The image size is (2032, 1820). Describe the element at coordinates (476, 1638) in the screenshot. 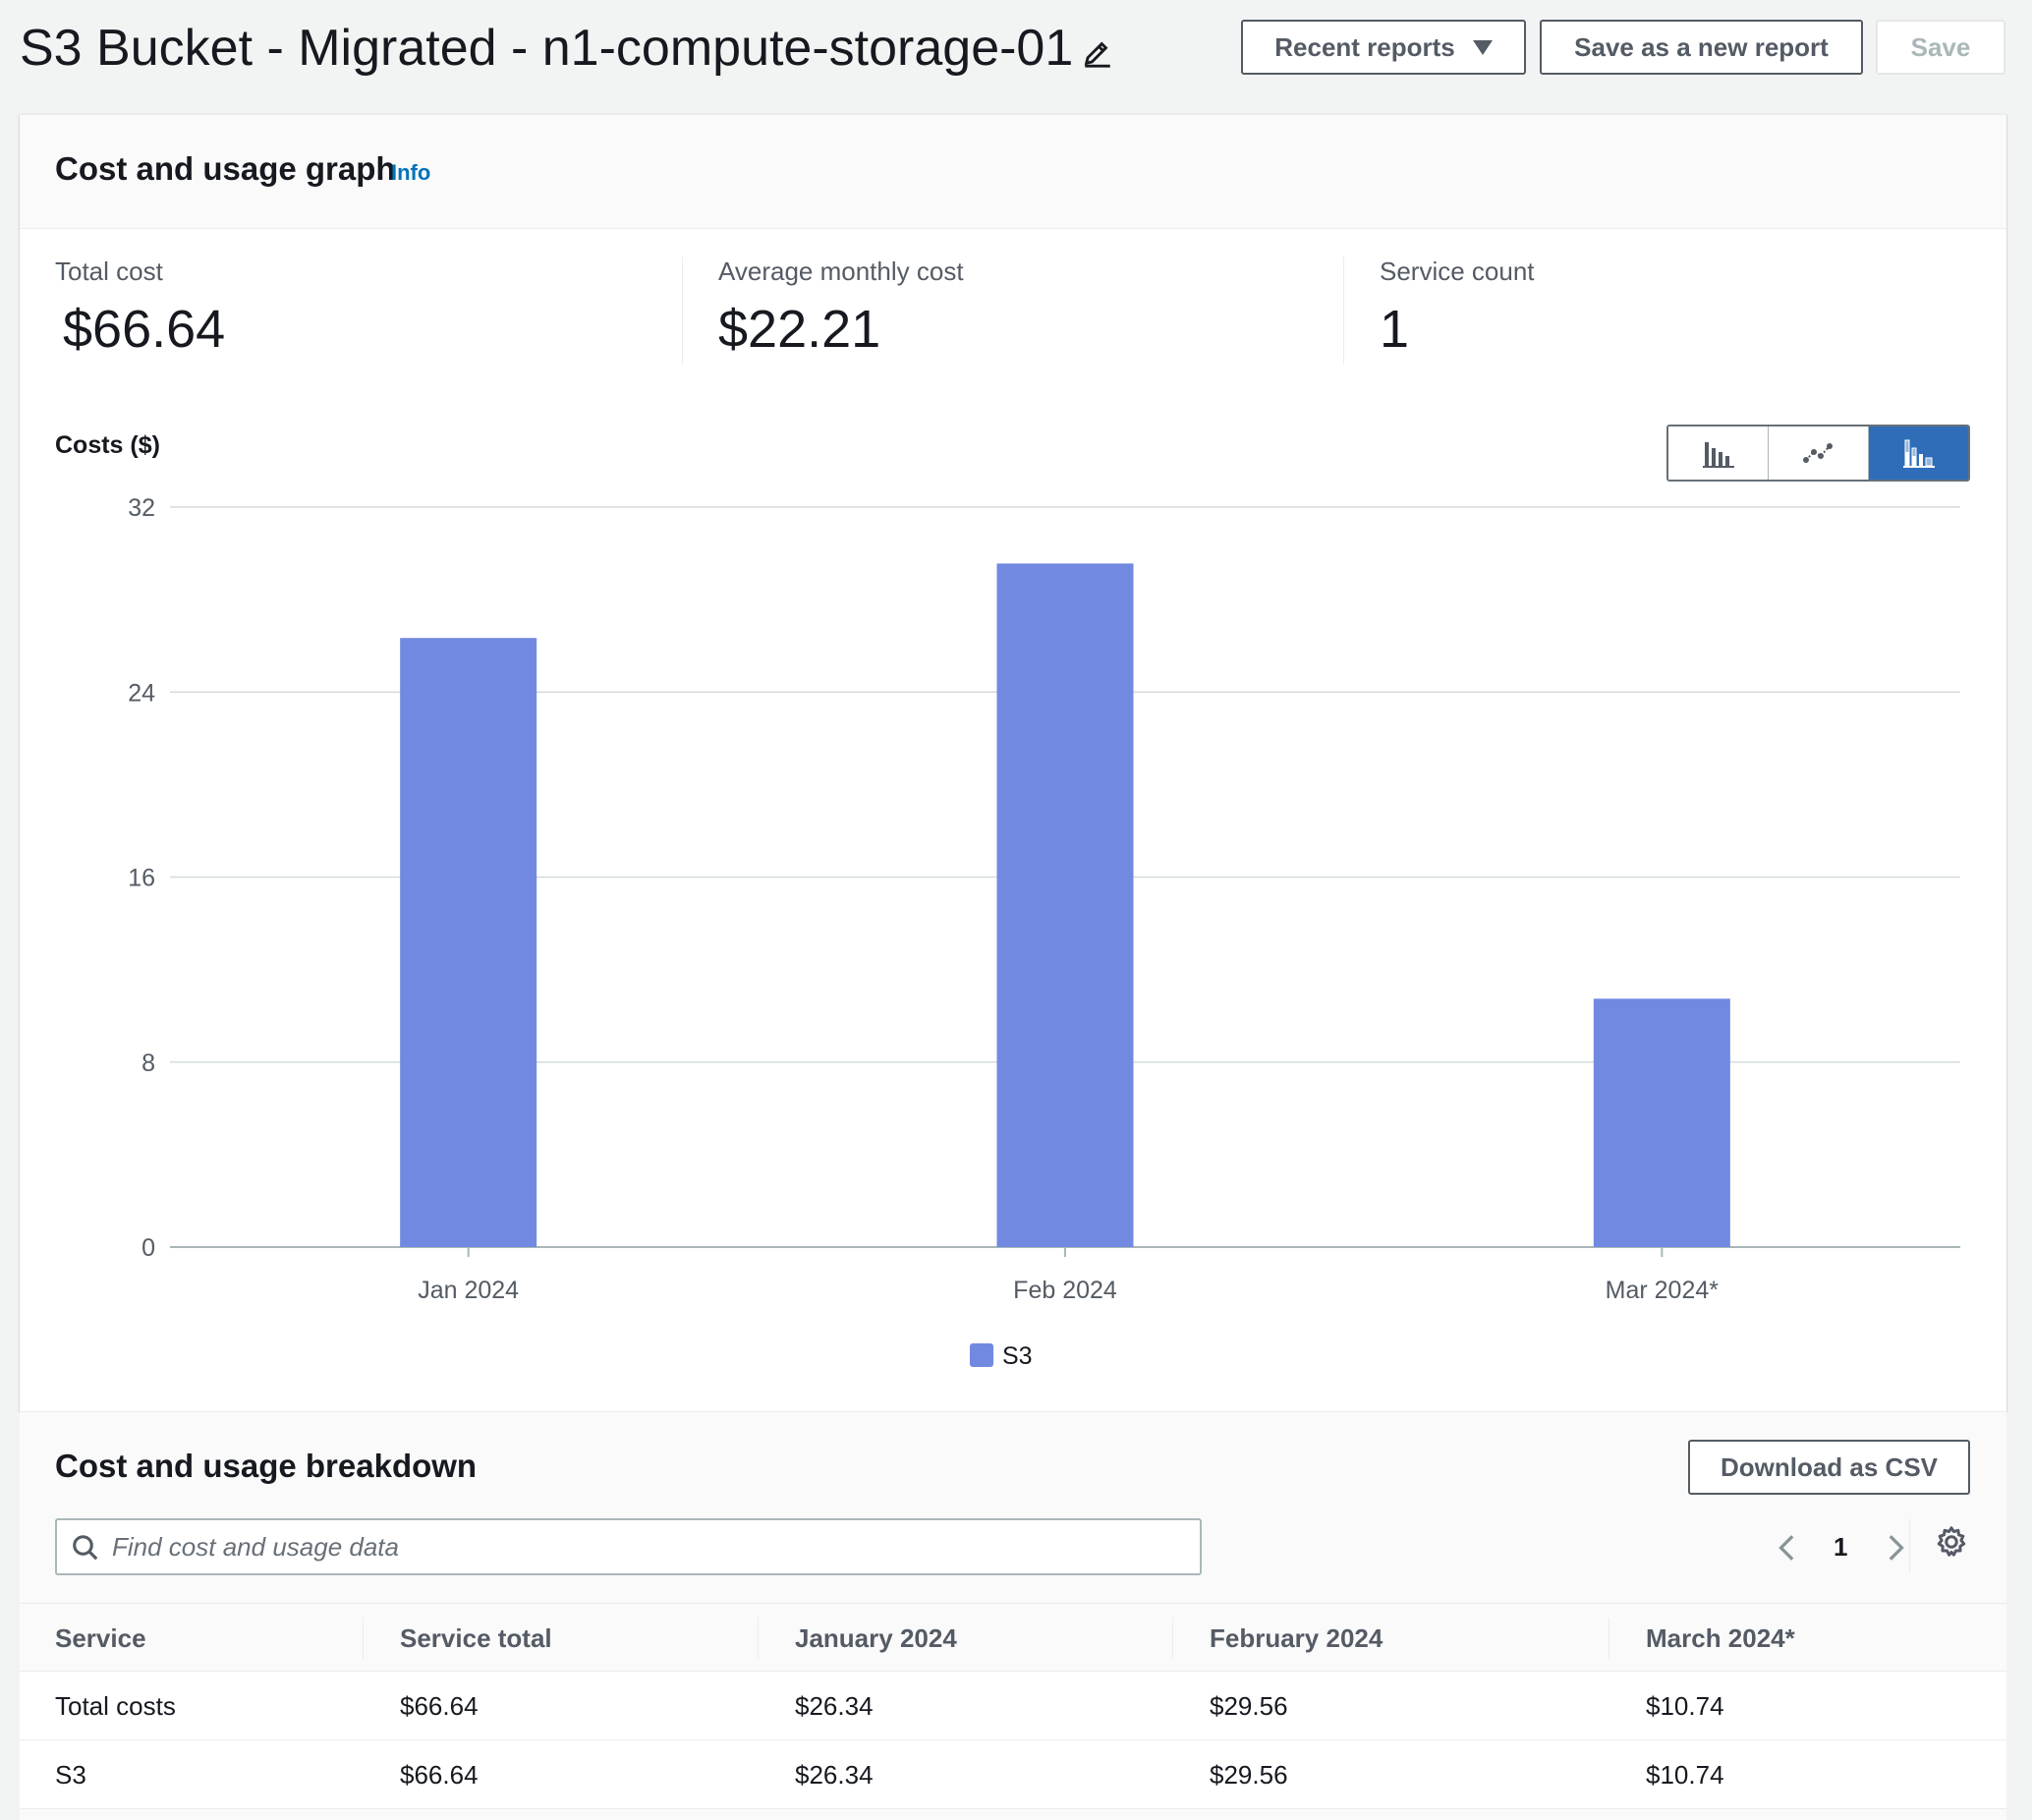

I see `column-header: Service total` at that location.